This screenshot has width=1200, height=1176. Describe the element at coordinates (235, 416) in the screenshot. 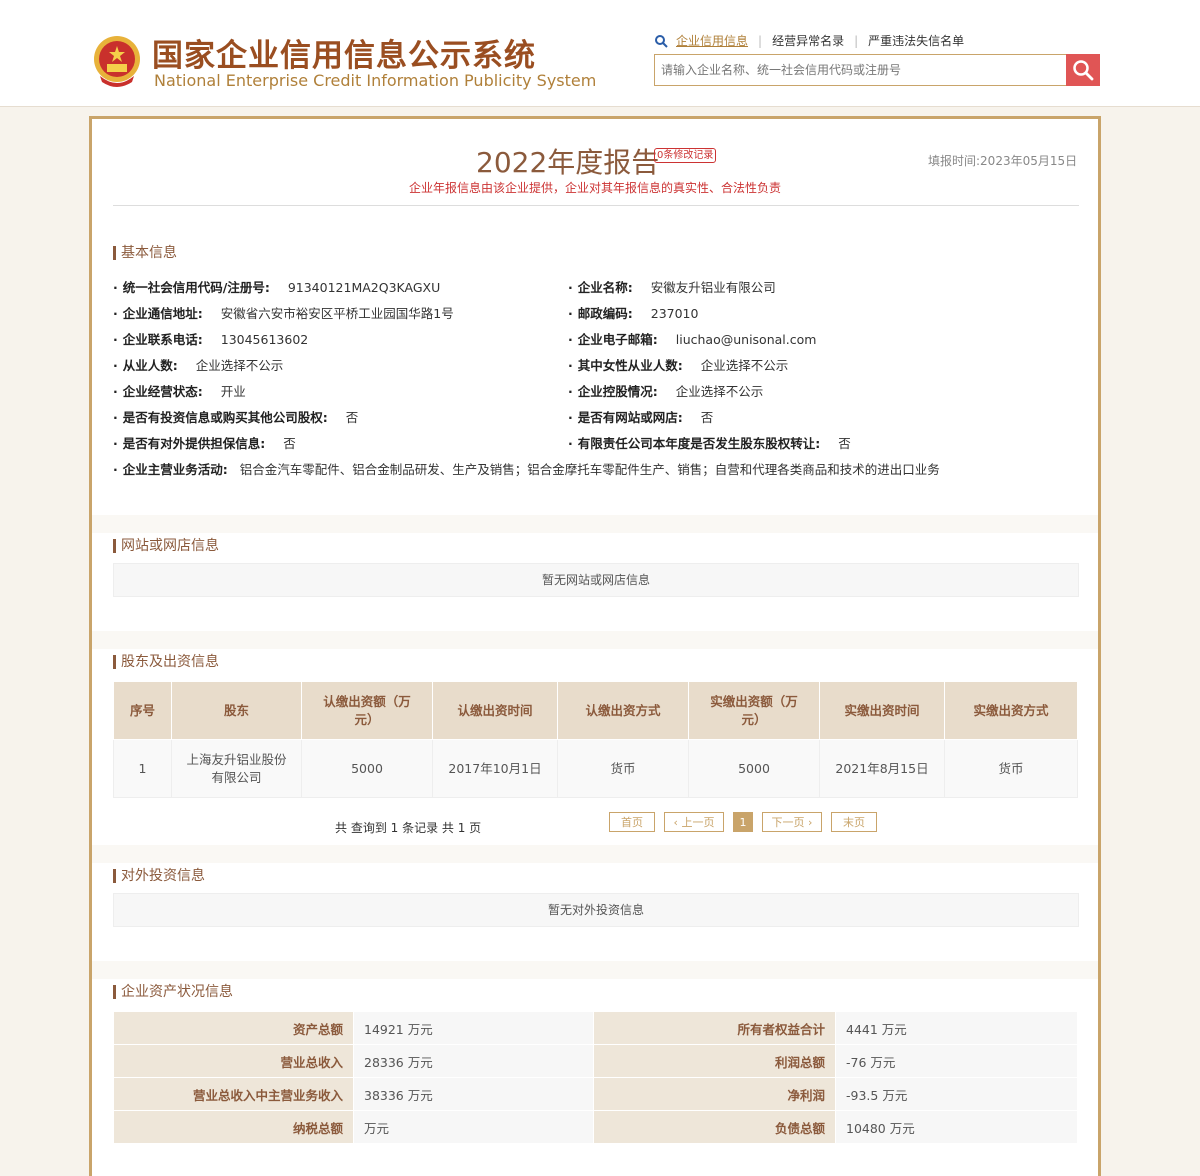

I see `info-investment-flag: 是否有投资信息或购买其他公司股权:否` at that location.